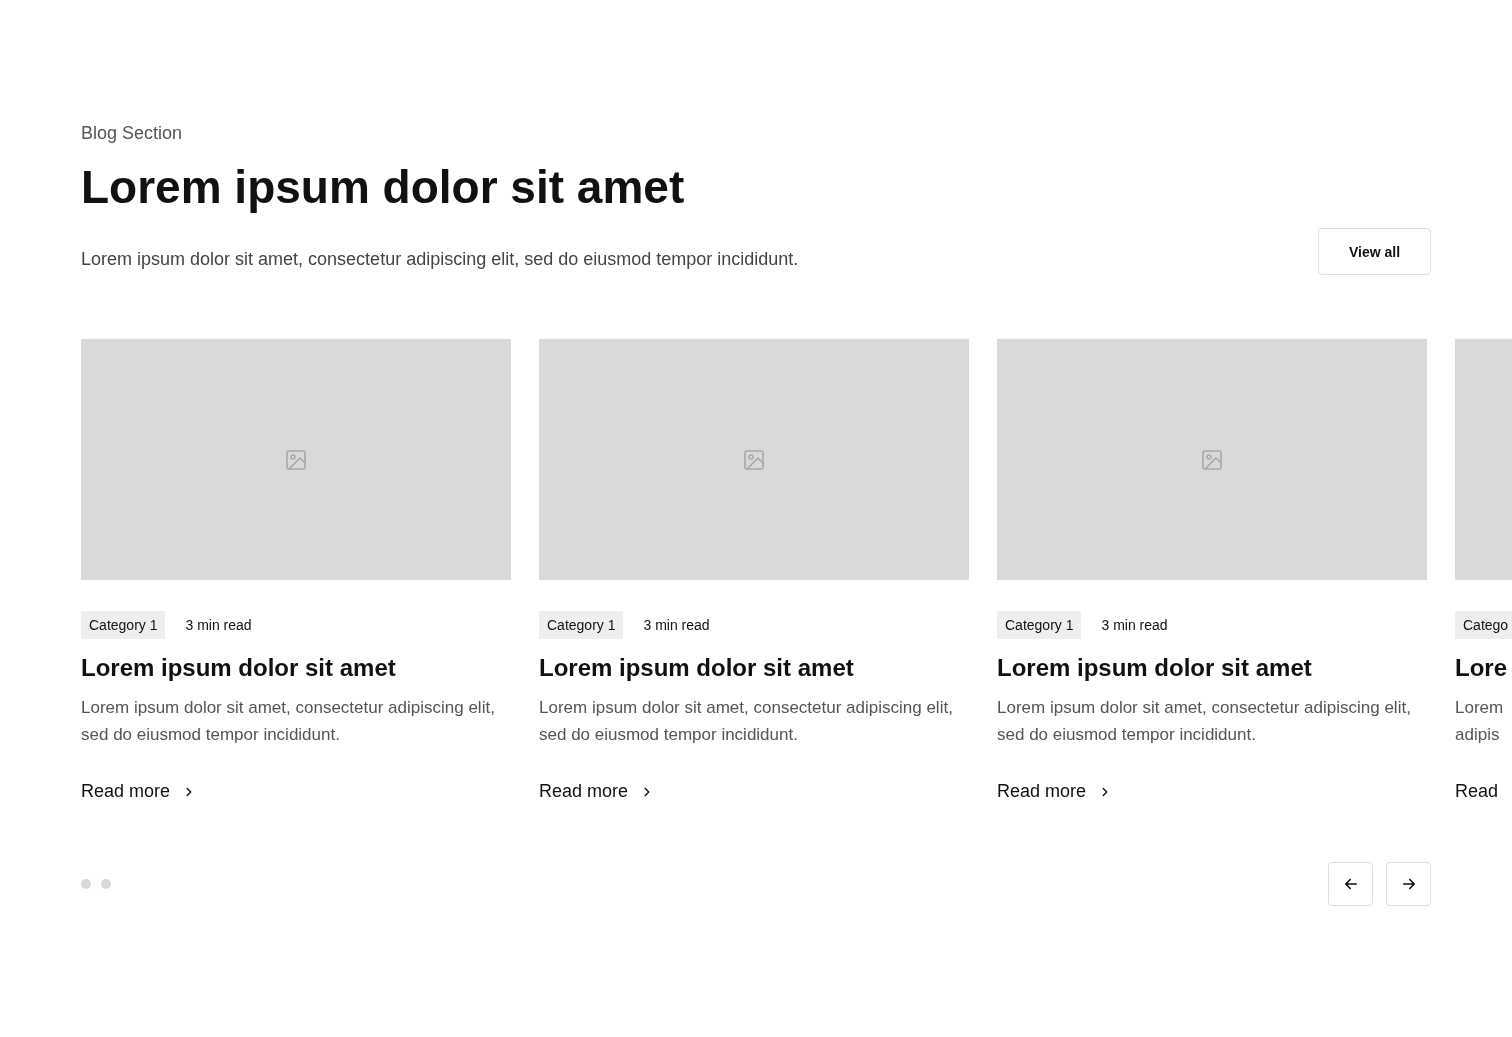  I want to click on section-label: Blog Section, so click(132, 133).